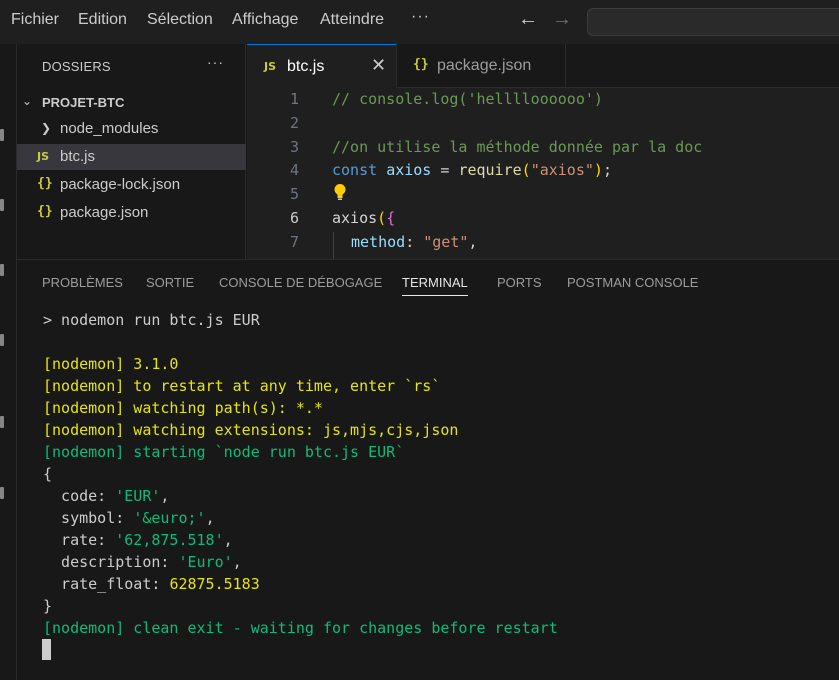 The height and width of the screenshot is (680, 839). Describe the element at coordinates (183, 408) in the screenshot. I see `terminal-line: [nodemon] watching path(s): *.*` at that location.